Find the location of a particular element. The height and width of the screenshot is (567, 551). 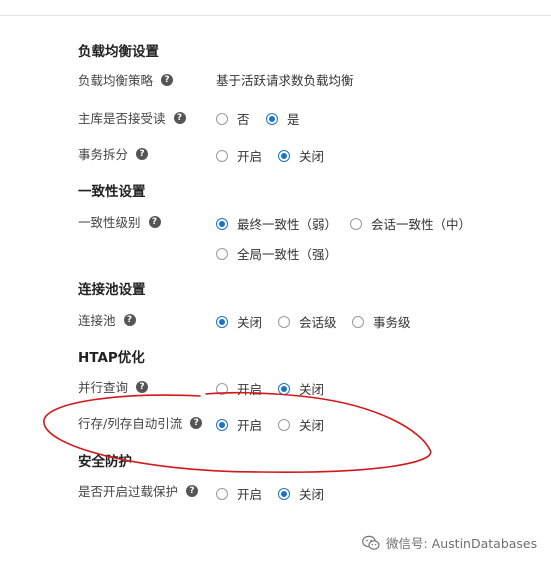

label-load-balance-strategy: 负载均衡策略 ? is located at coordinates (126, 79).